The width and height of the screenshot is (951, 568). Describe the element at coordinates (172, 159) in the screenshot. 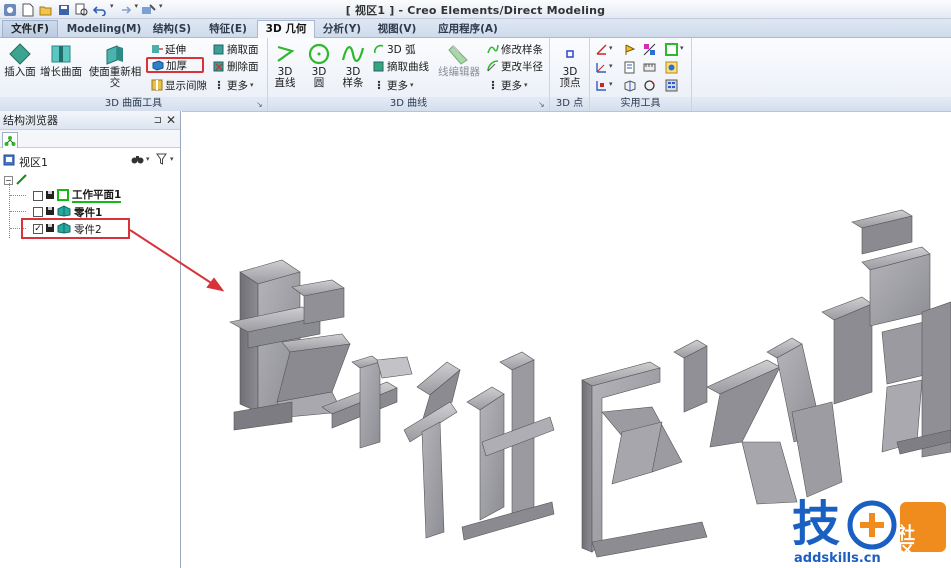

I see `filter-dropdown: ▾` at that location.